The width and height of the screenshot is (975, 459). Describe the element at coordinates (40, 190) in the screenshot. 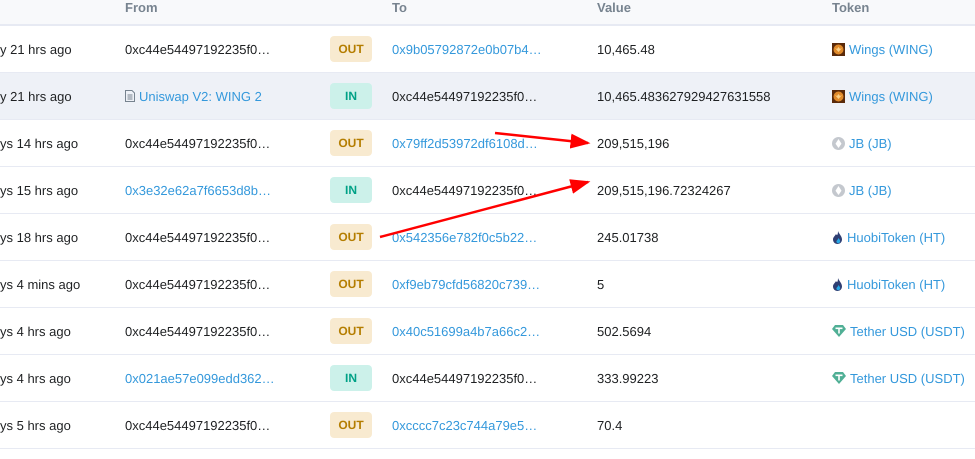

I see `age-text: ys 15 hrs ago` at that location.